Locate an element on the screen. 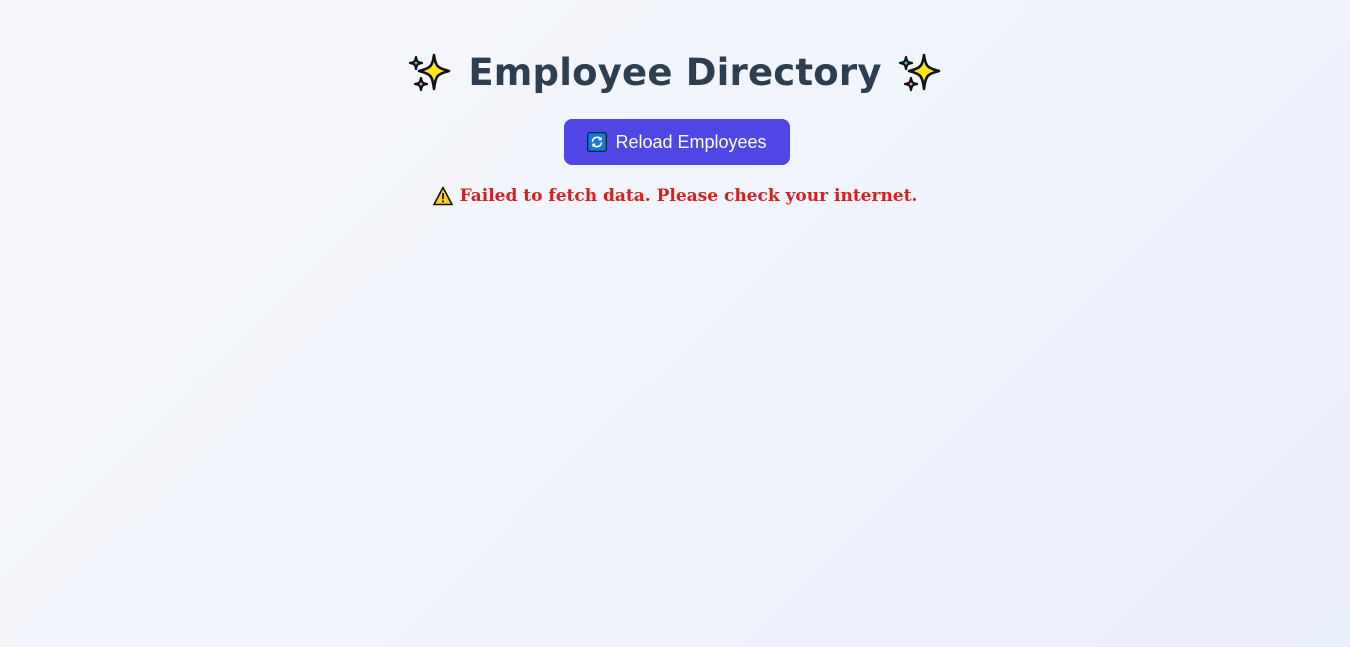 This screenshot has height=647, width=1350. refresh-icon is located at coordinates (597, 142).